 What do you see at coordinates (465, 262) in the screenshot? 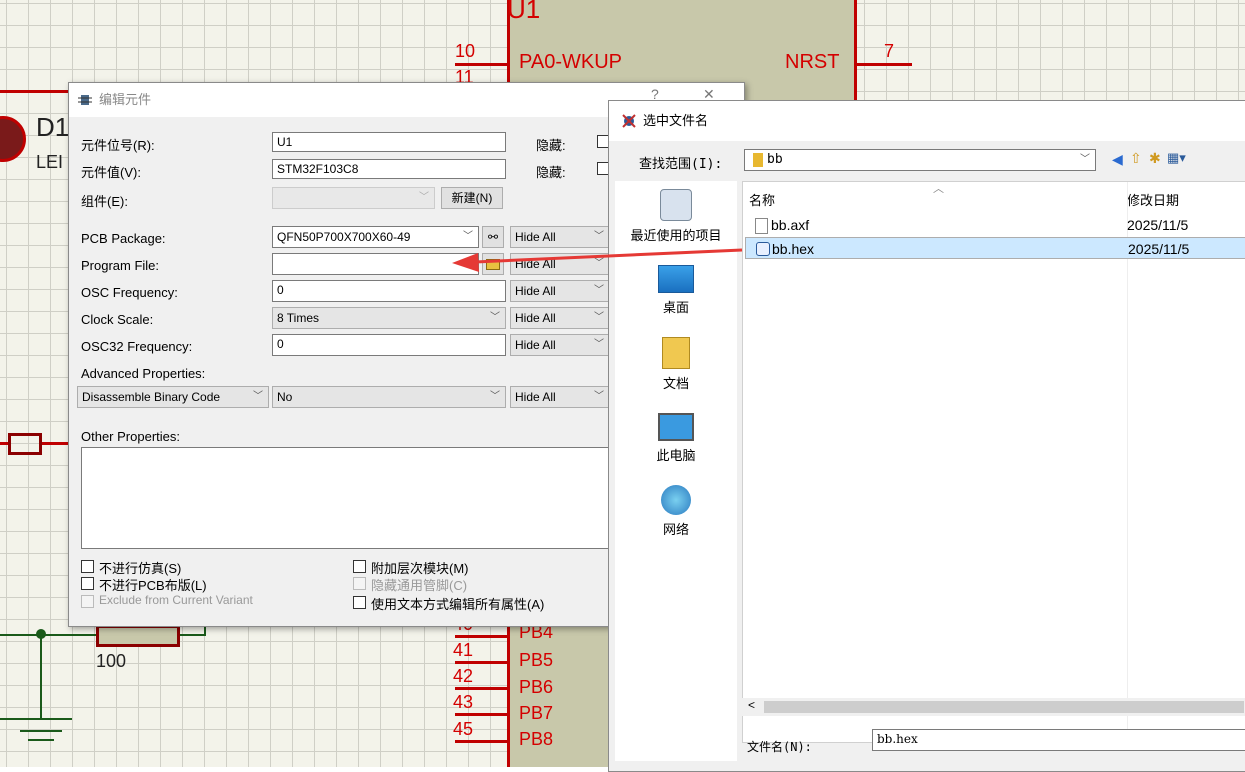
I see `arrow-head` at bounding box center [465, 262].